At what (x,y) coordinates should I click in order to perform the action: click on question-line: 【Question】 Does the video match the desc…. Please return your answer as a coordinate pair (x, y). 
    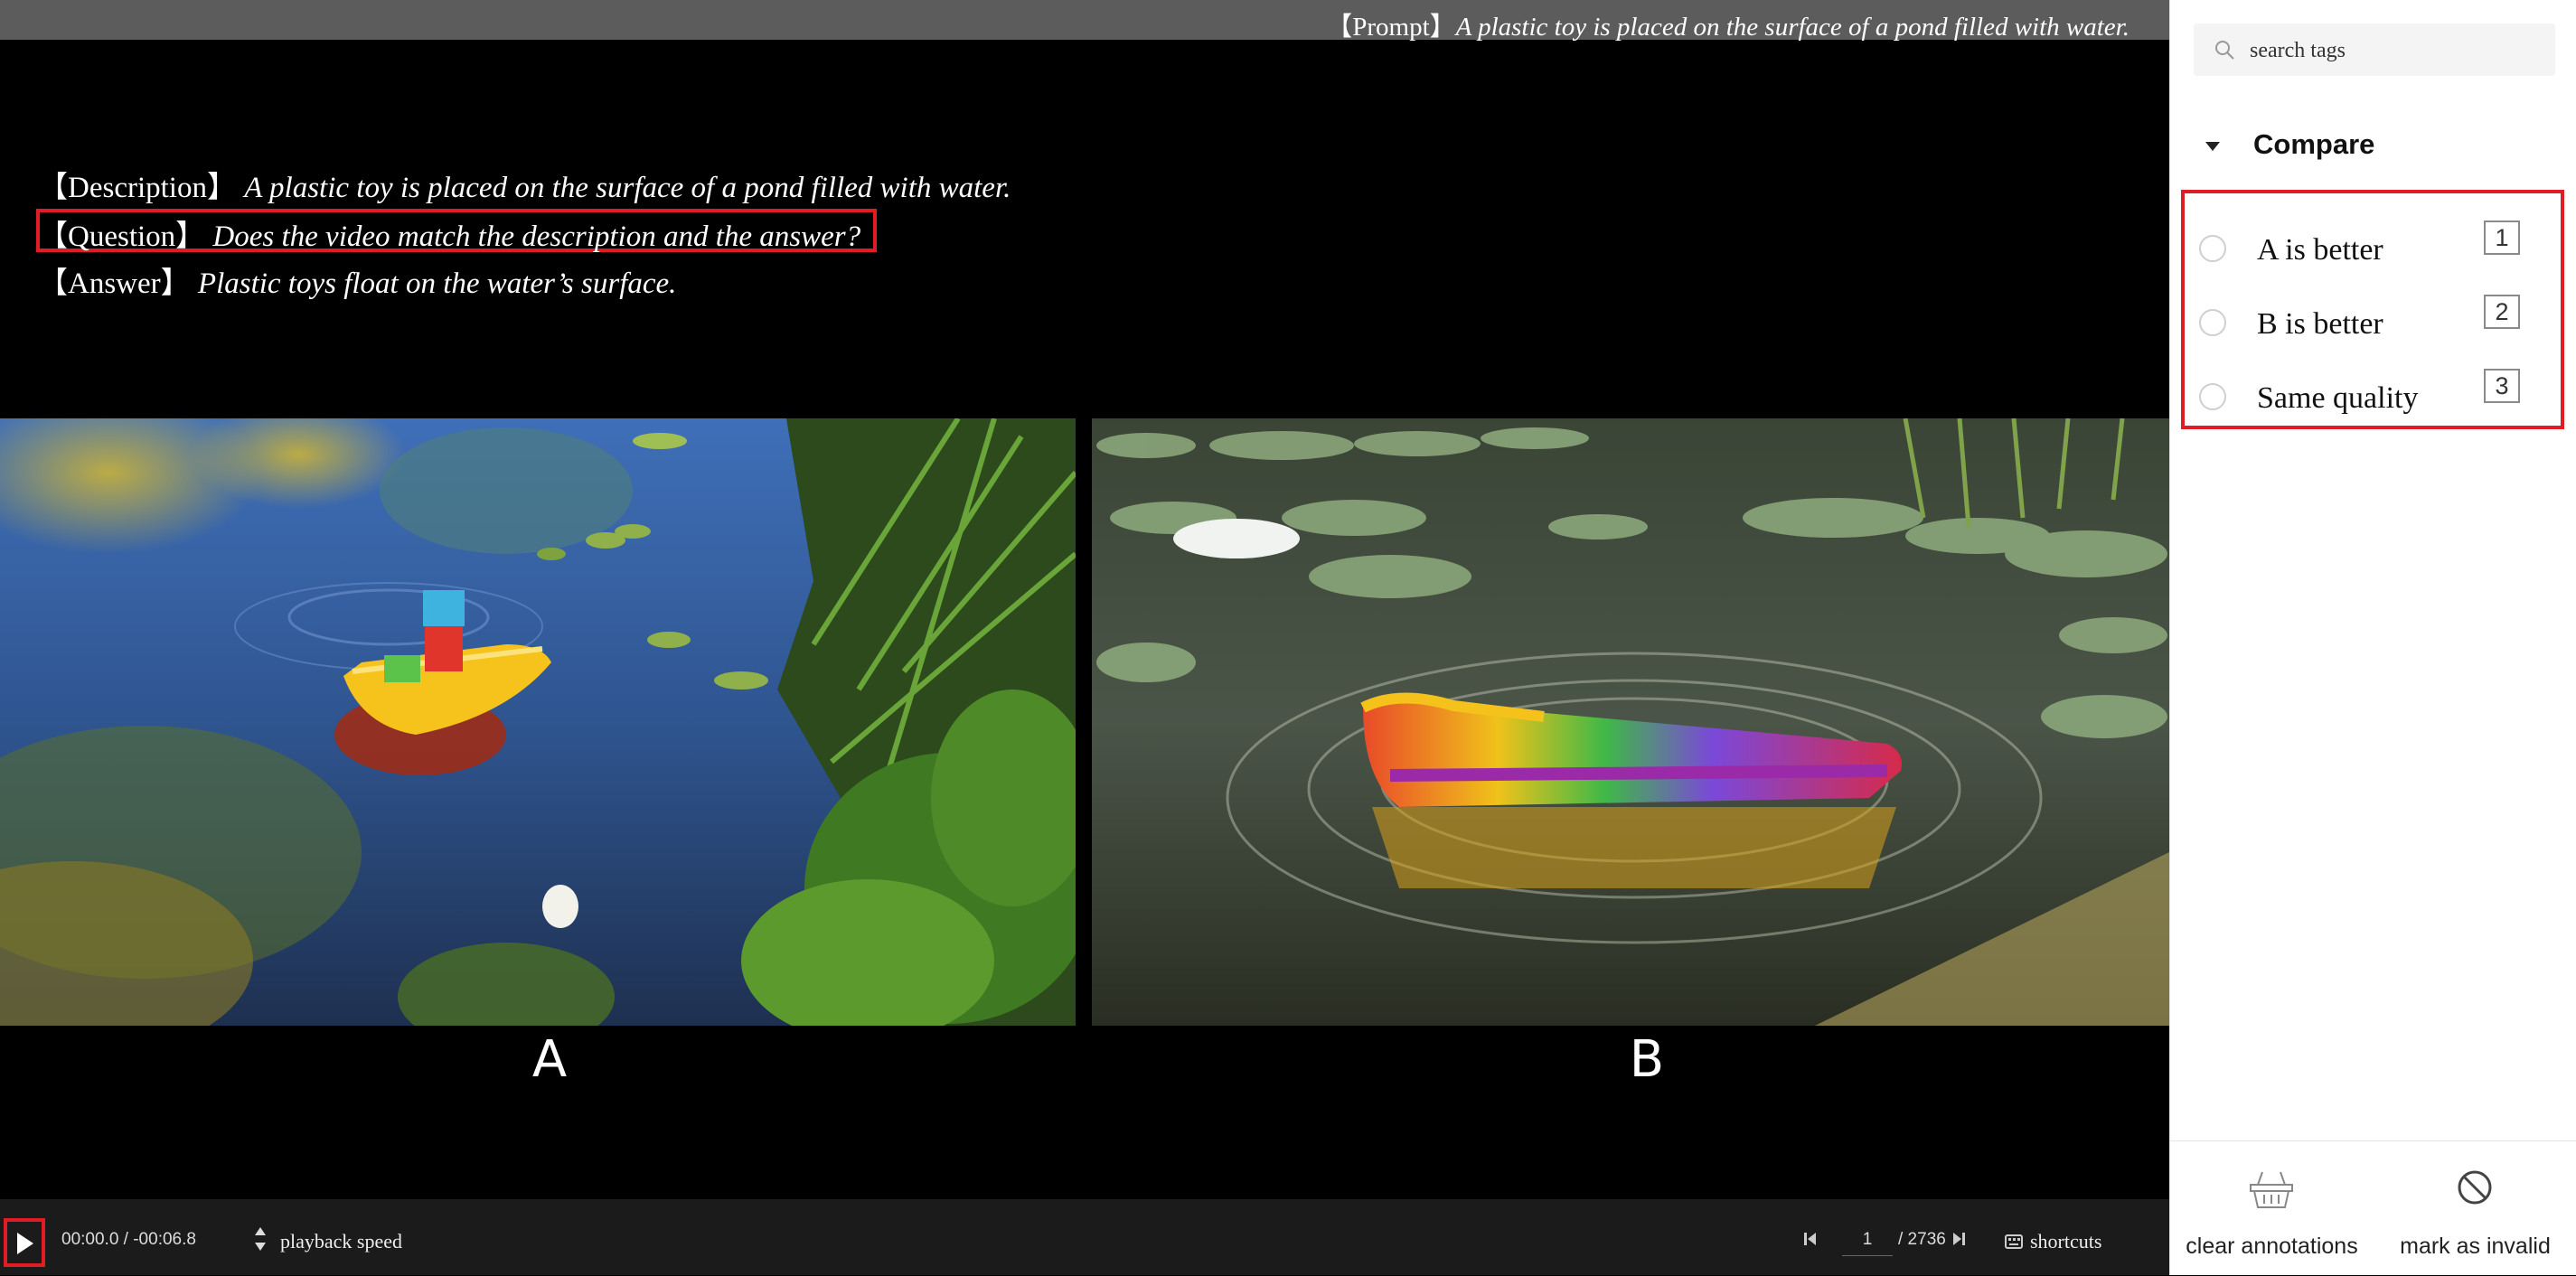
    Looking at the image, I should click on (449, 233).